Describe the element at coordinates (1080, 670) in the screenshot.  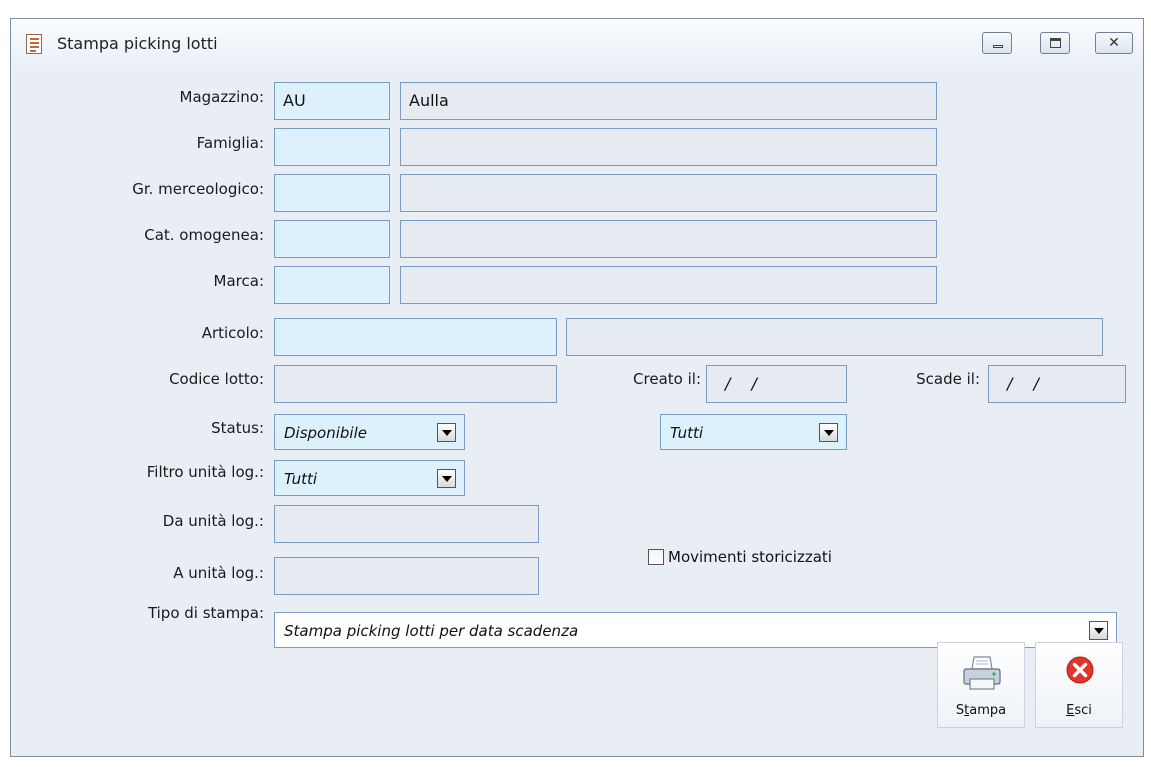
I see `close-icon` at that location.